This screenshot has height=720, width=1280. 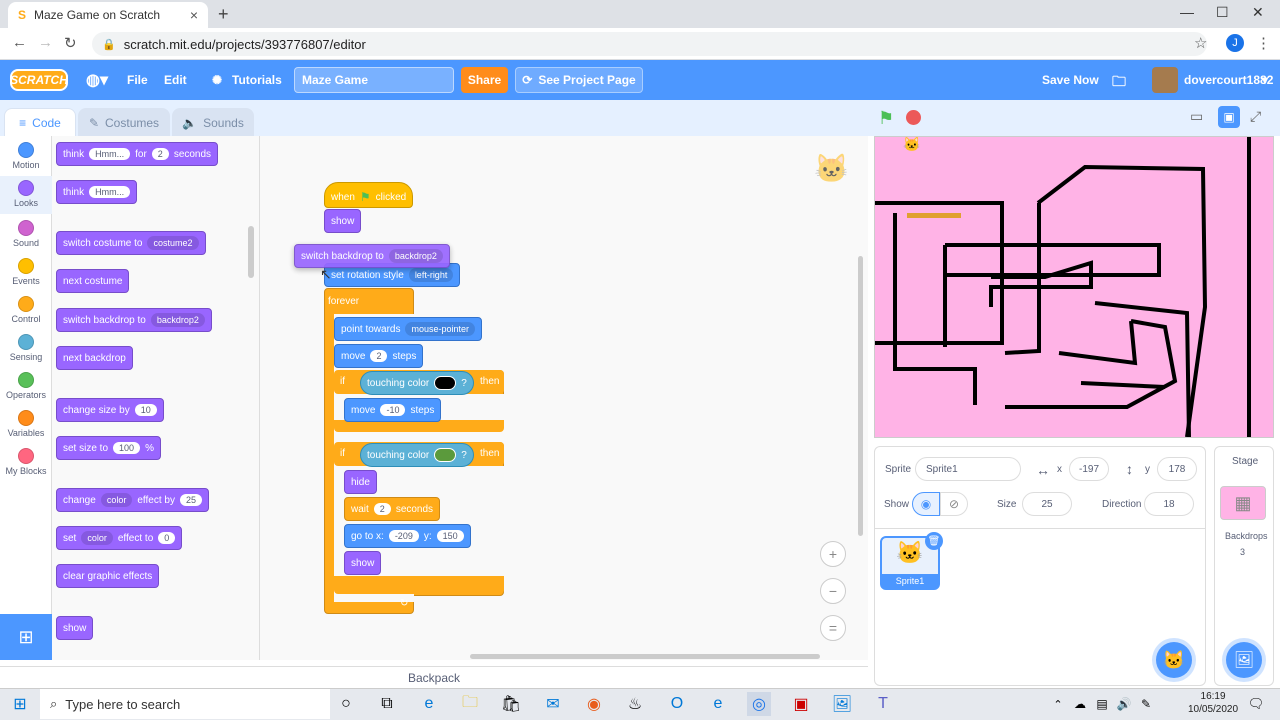 What do you see at coordinates (167, 538) in the screenshot?
I see `blk-input: 0` at bounding box center [167, 538].